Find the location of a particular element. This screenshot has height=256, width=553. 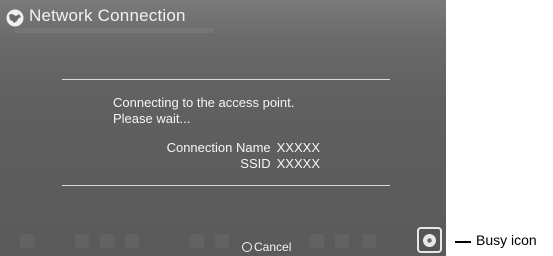

connection-name-value: XXXXX is located at coordinates (298, 147).